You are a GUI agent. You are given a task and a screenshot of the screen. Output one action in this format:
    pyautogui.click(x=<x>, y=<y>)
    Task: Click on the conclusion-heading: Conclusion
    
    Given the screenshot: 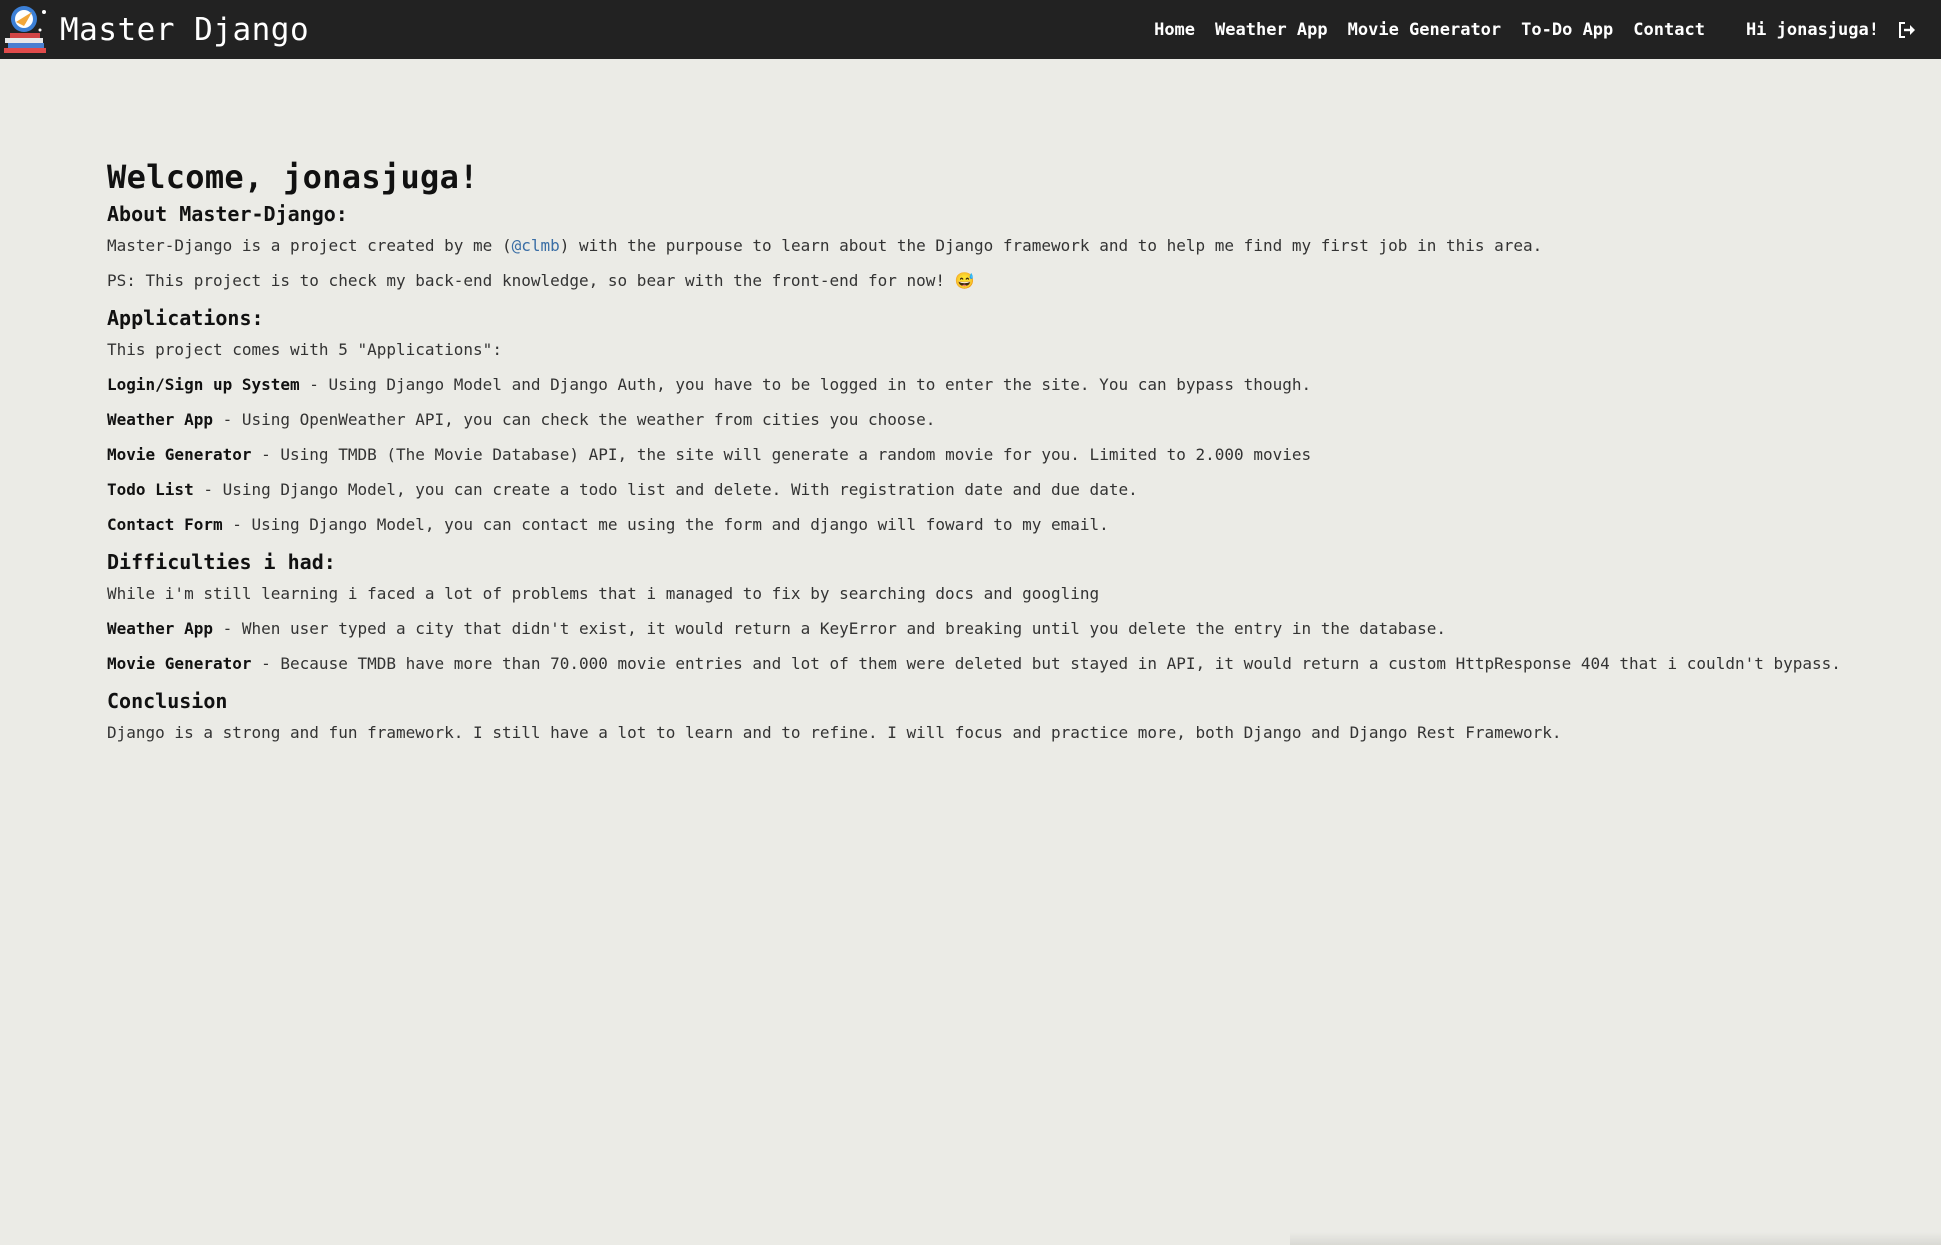 What is the action you would take?
    pyautogui.click(x=167, y=701)
    